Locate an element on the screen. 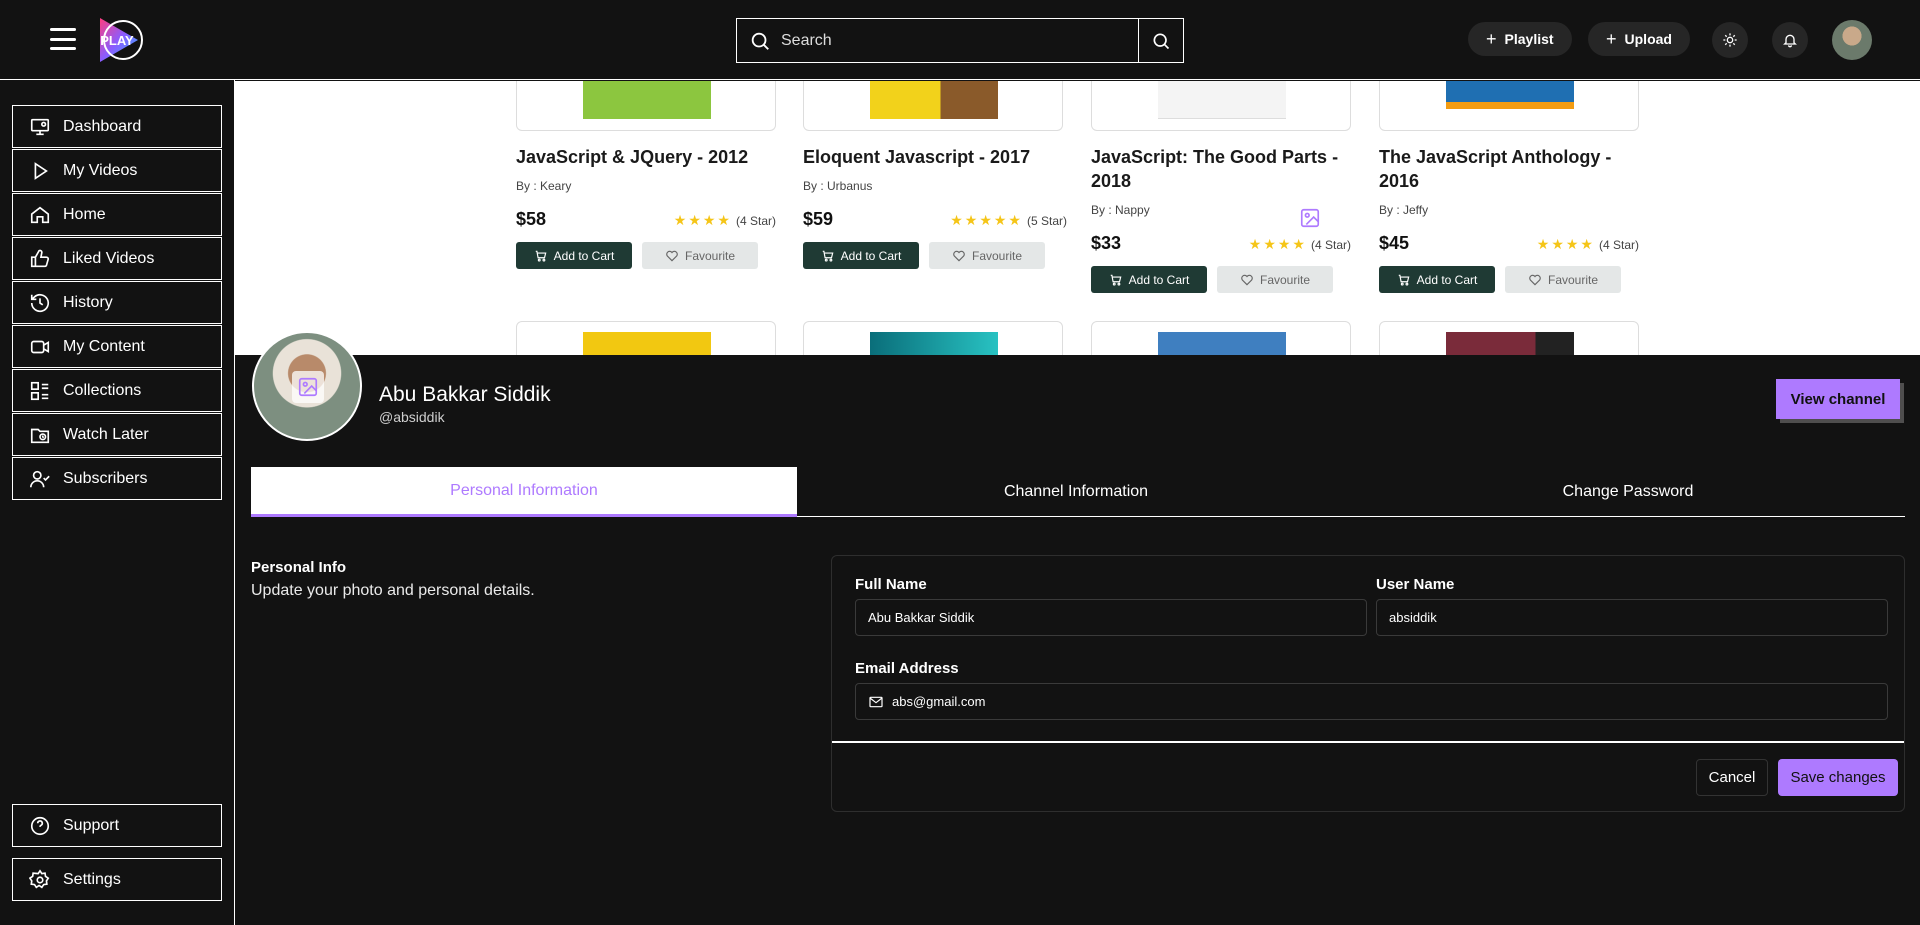  sidebar-item-subscribers: Subscribers is located at coordinates (117, 478).